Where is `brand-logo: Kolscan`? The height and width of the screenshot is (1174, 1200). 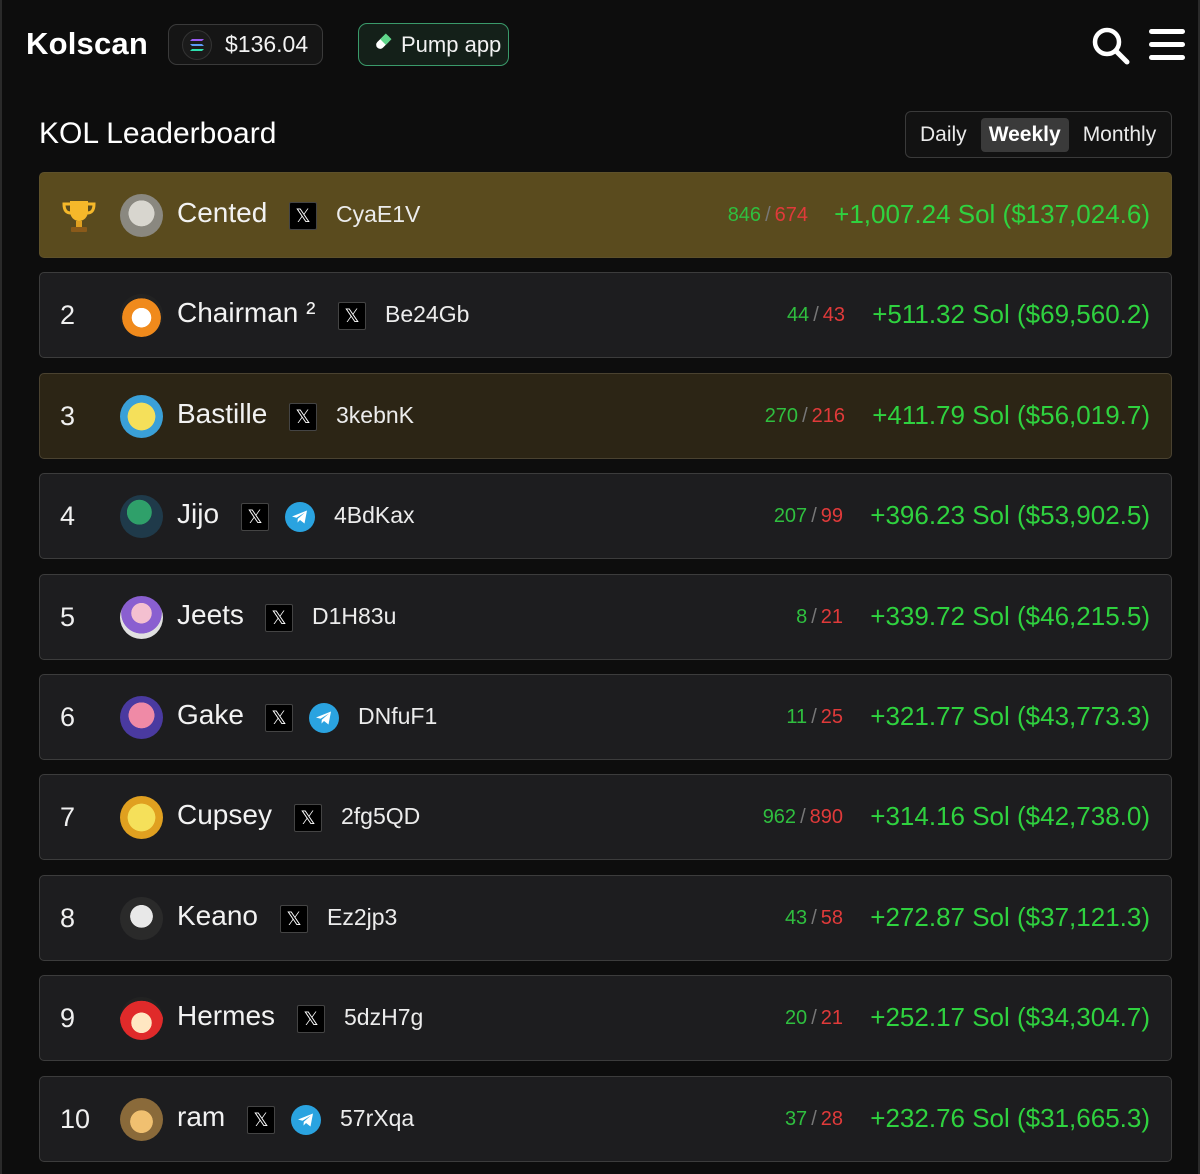 brand-logo: Kolscan is located at coordinates (87, 44).